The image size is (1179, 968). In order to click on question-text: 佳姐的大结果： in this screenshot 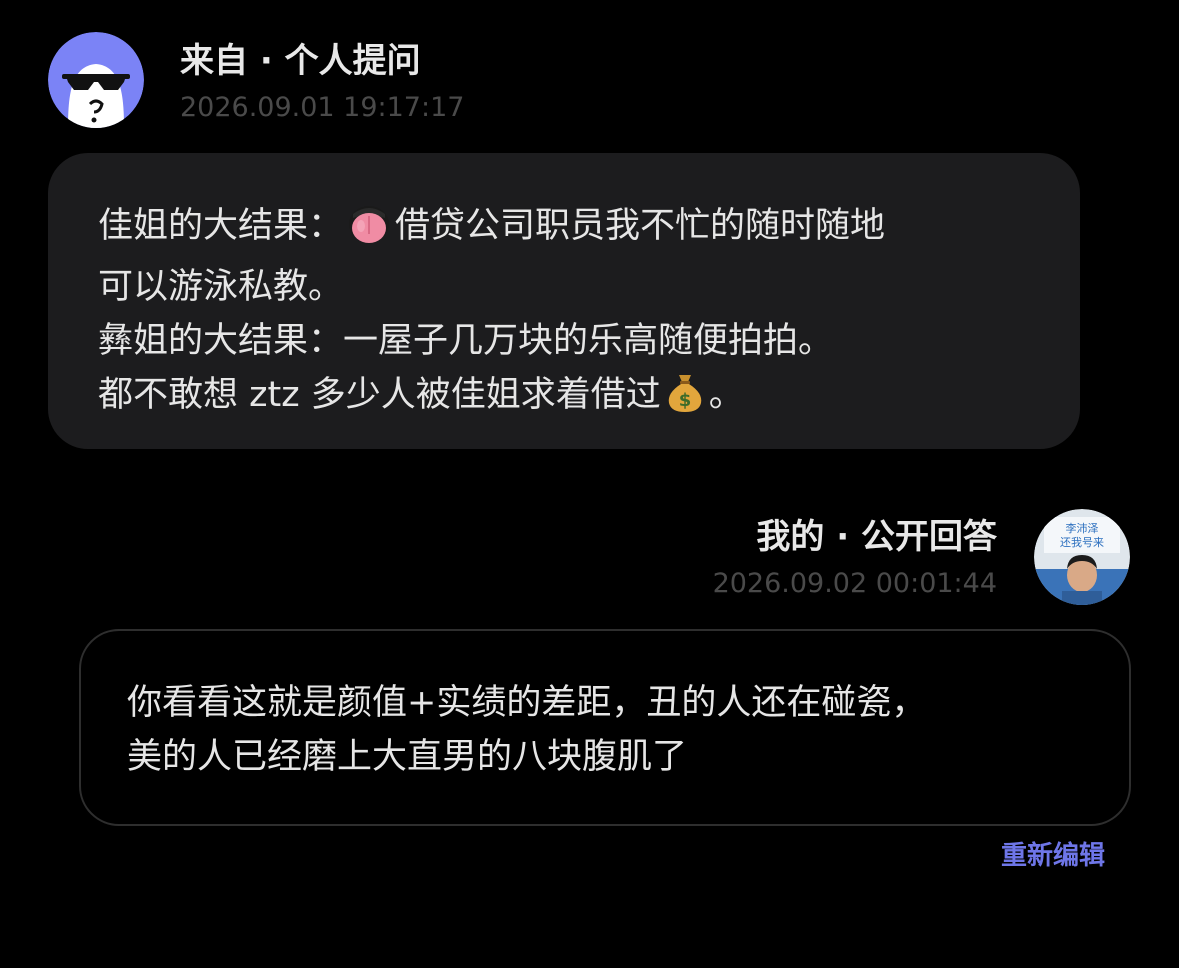, I will do `click(221, 226)`.